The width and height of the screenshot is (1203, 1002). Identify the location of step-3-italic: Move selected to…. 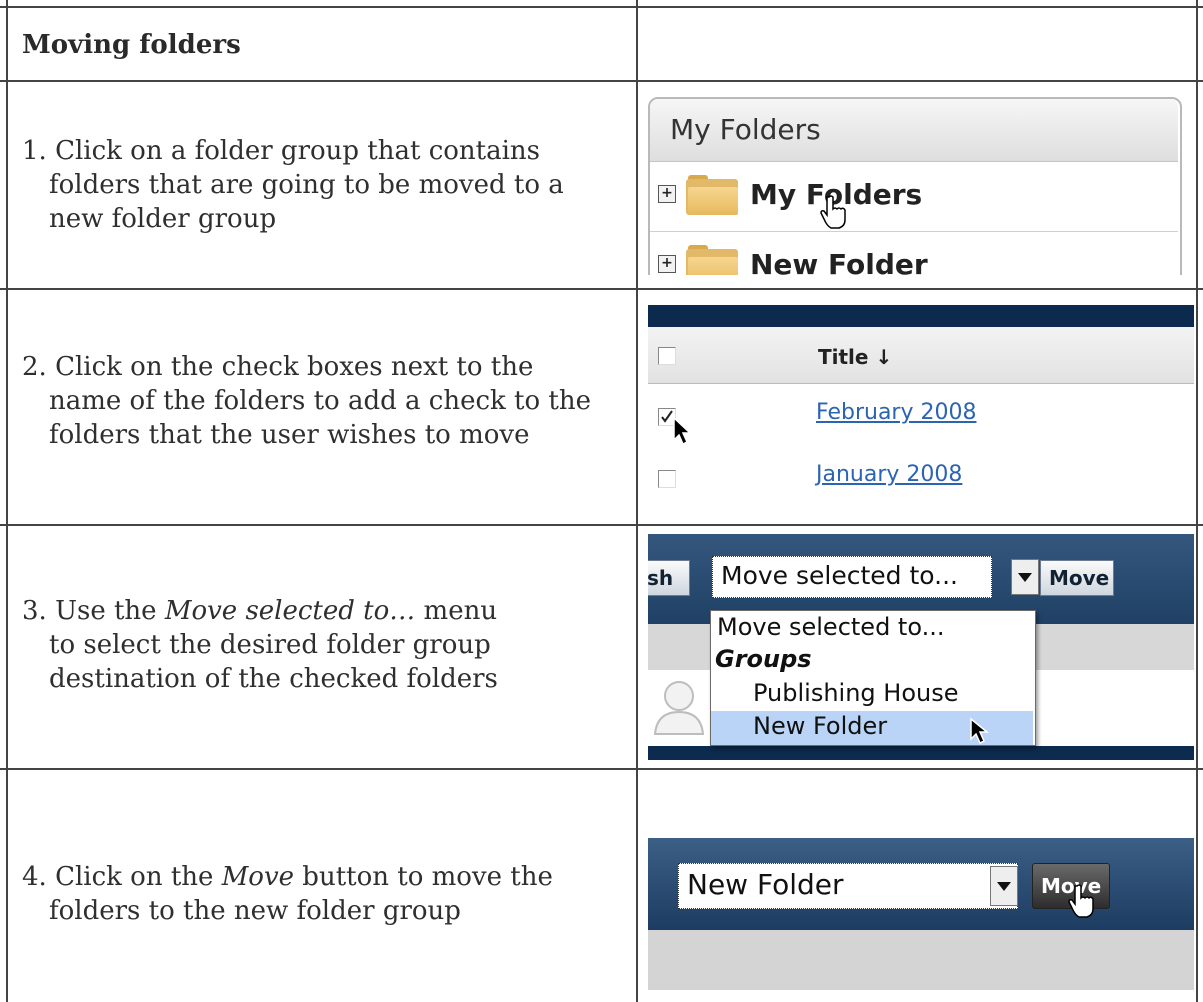
(290, 611).